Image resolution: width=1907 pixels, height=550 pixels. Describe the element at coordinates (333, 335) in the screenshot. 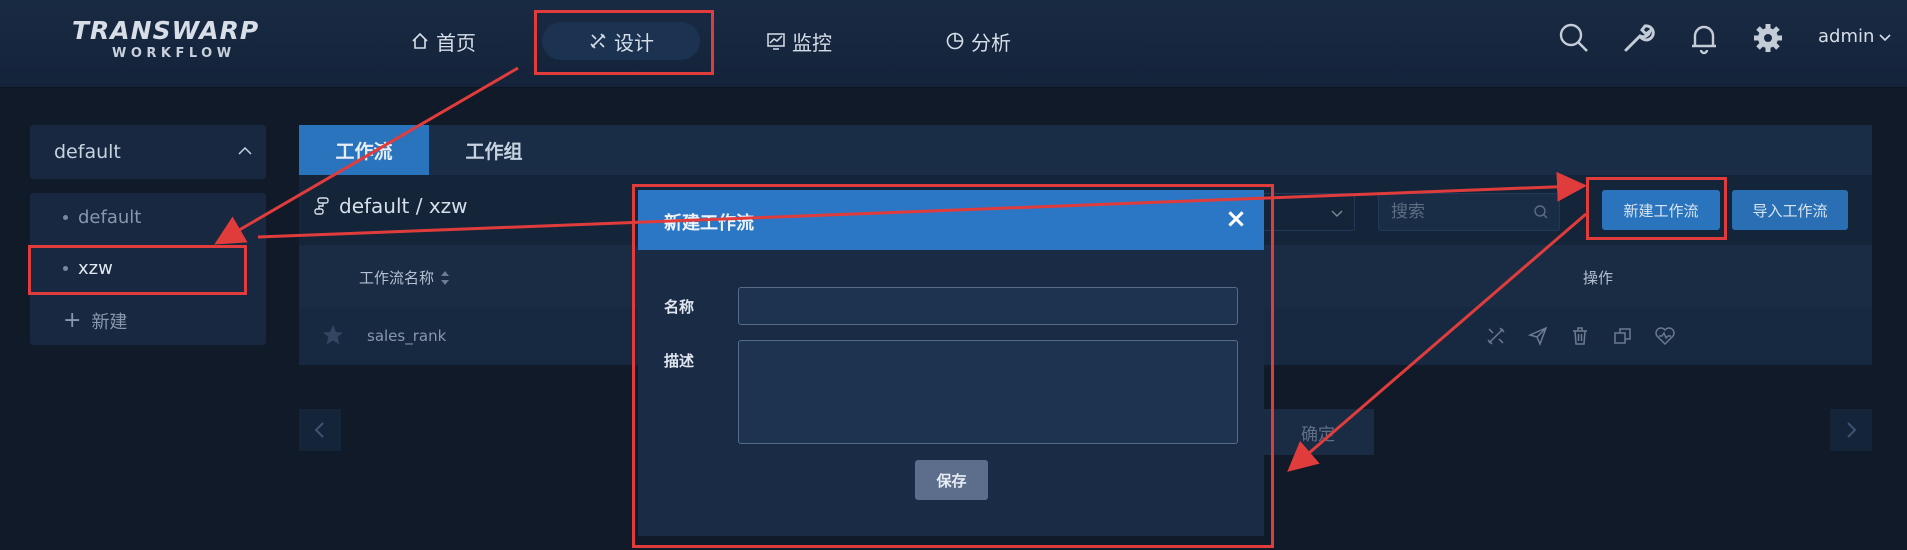

I see `star-icon` at that location.